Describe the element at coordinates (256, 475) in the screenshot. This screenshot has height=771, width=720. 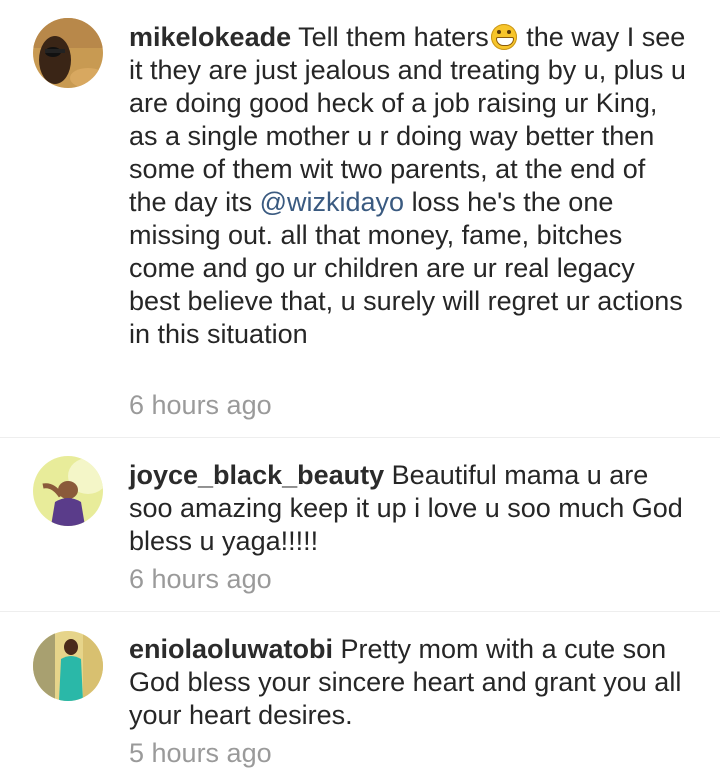
I see `username: joyce_black_beauty` at that location.